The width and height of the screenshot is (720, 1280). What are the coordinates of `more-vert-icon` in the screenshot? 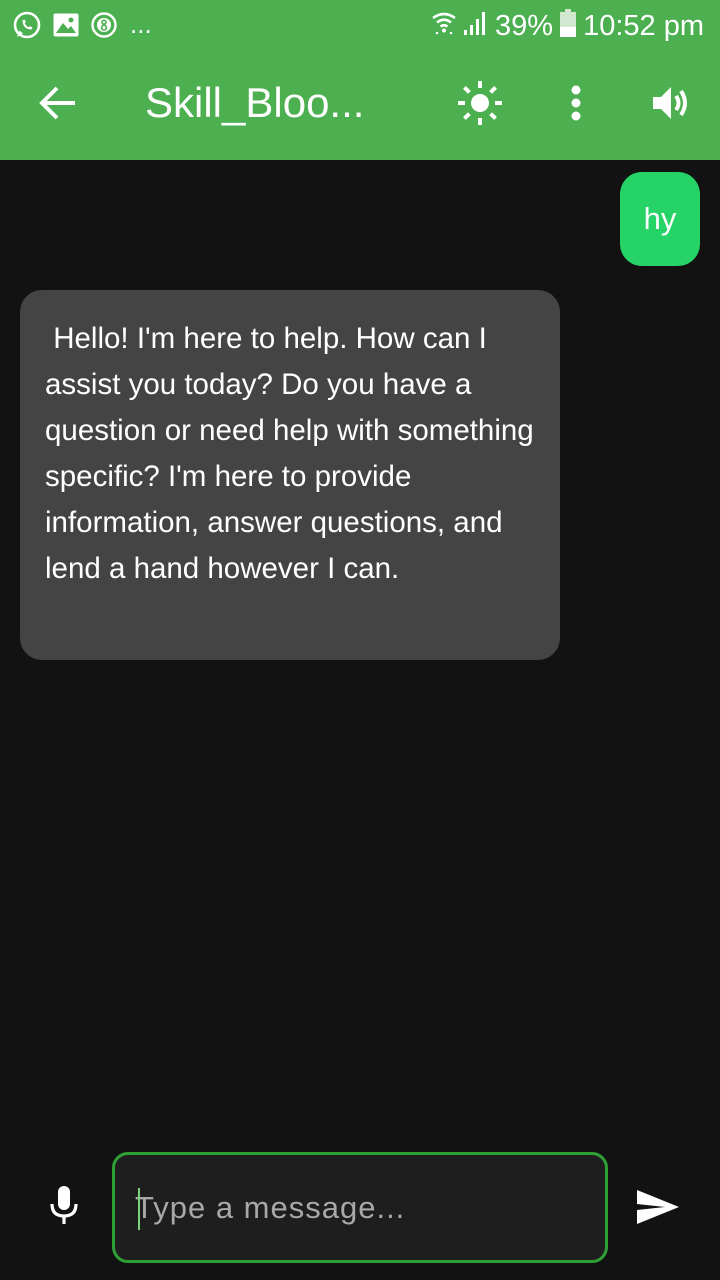 It's located at (576, 105).